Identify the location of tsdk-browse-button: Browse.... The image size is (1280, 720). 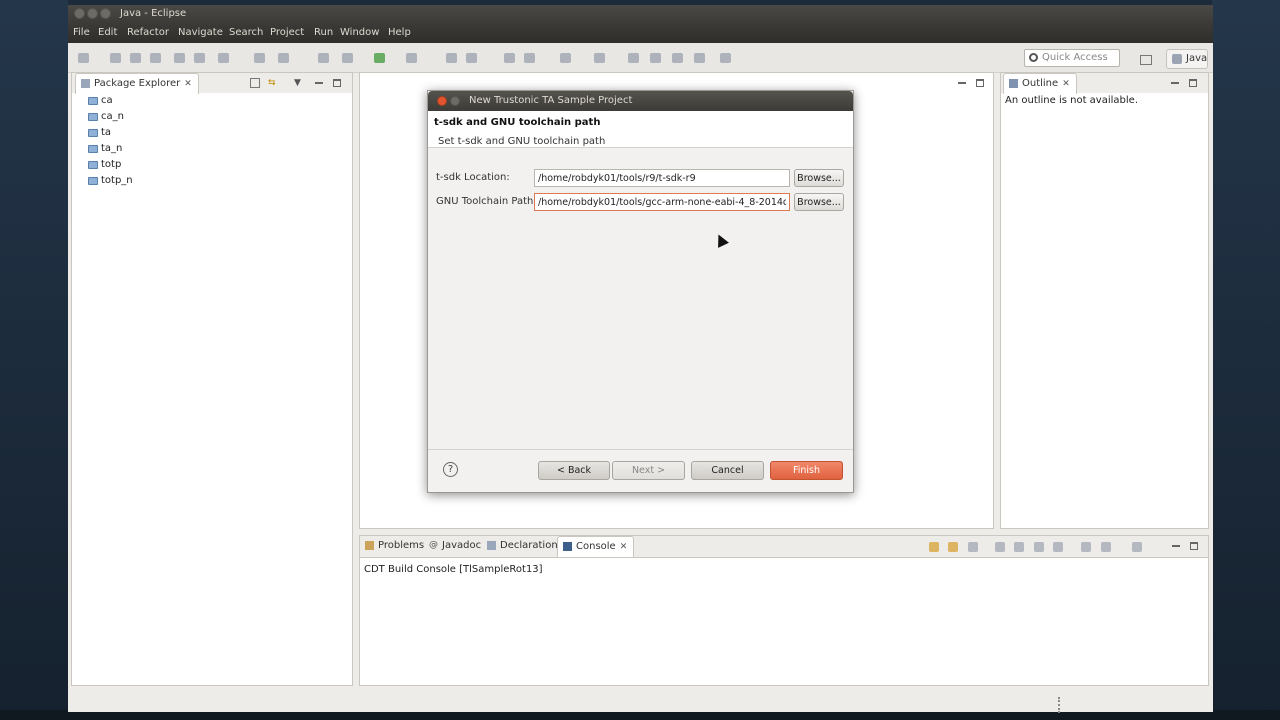
(819, 178).